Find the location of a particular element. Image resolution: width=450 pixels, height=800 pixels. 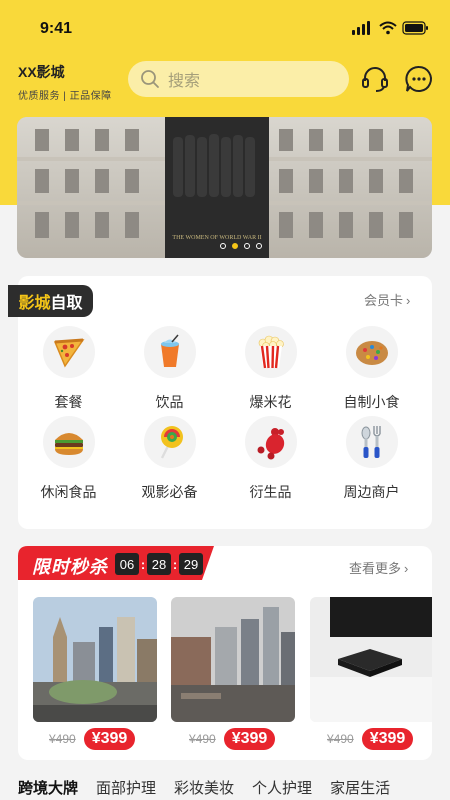

search-placeholder: 搜索 is located at coordinates (184, 81).